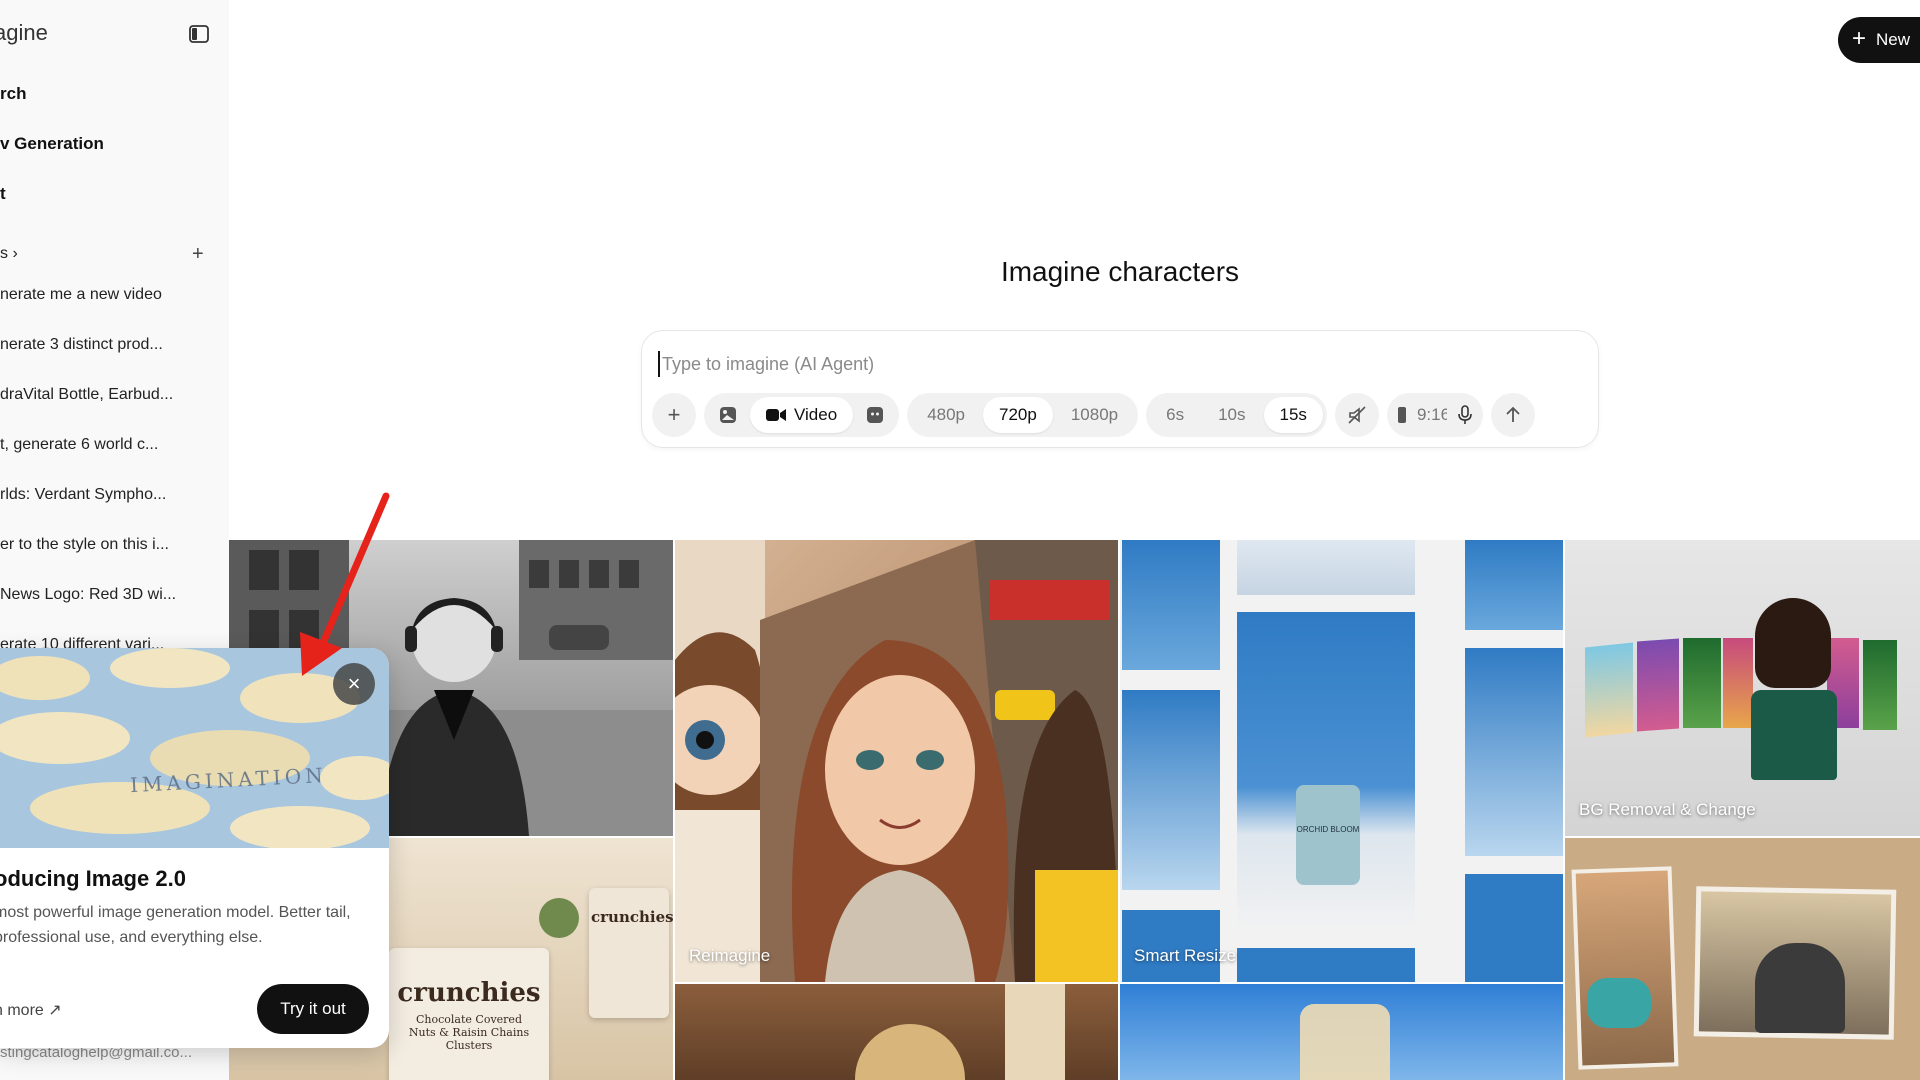 This screenshot has width=1920, height=1080. What do you see at coordinates (1231, 415) in the screenshot?
I see `duration-10s: 10s` at bounding box center [1231, 415].